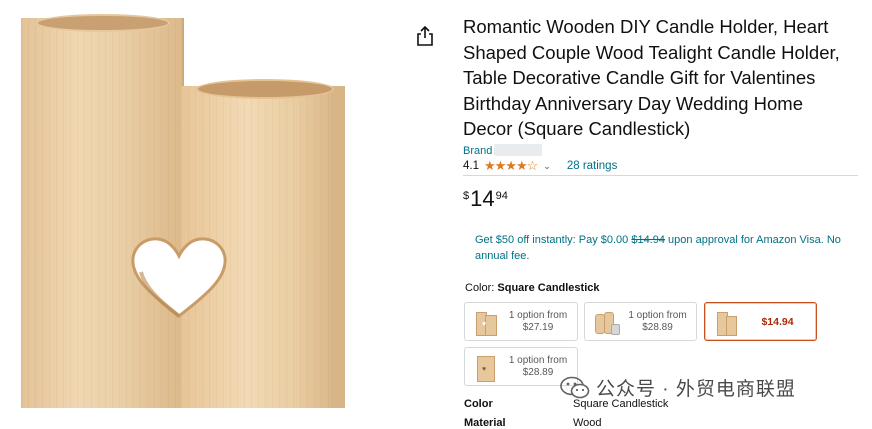 The width and height of the screenshot is (872, 429). Describe the element at coordinates (657, 327) in the screenshot. I see `option-price: $28.89` at that location.